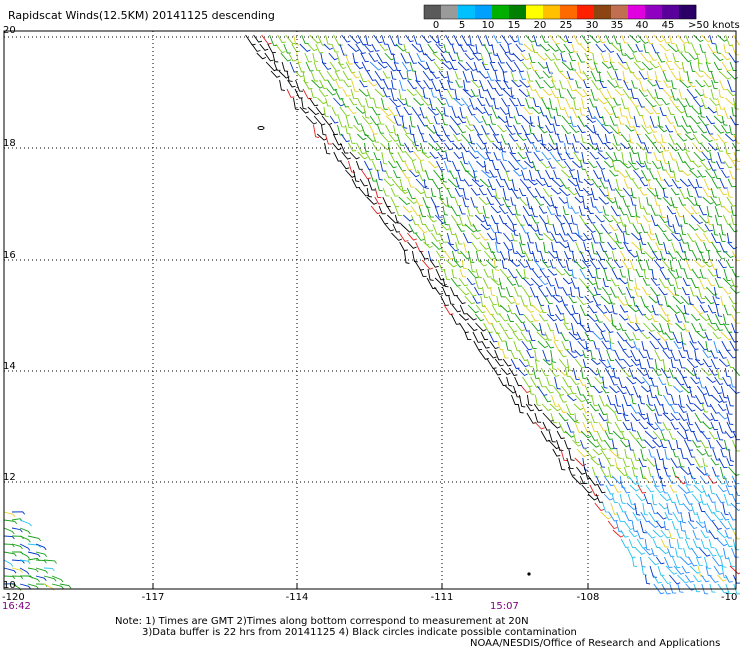  Describe the element at coordinates (16, 606) in the screenshot. I see `pass-time: 16:42` at that location.